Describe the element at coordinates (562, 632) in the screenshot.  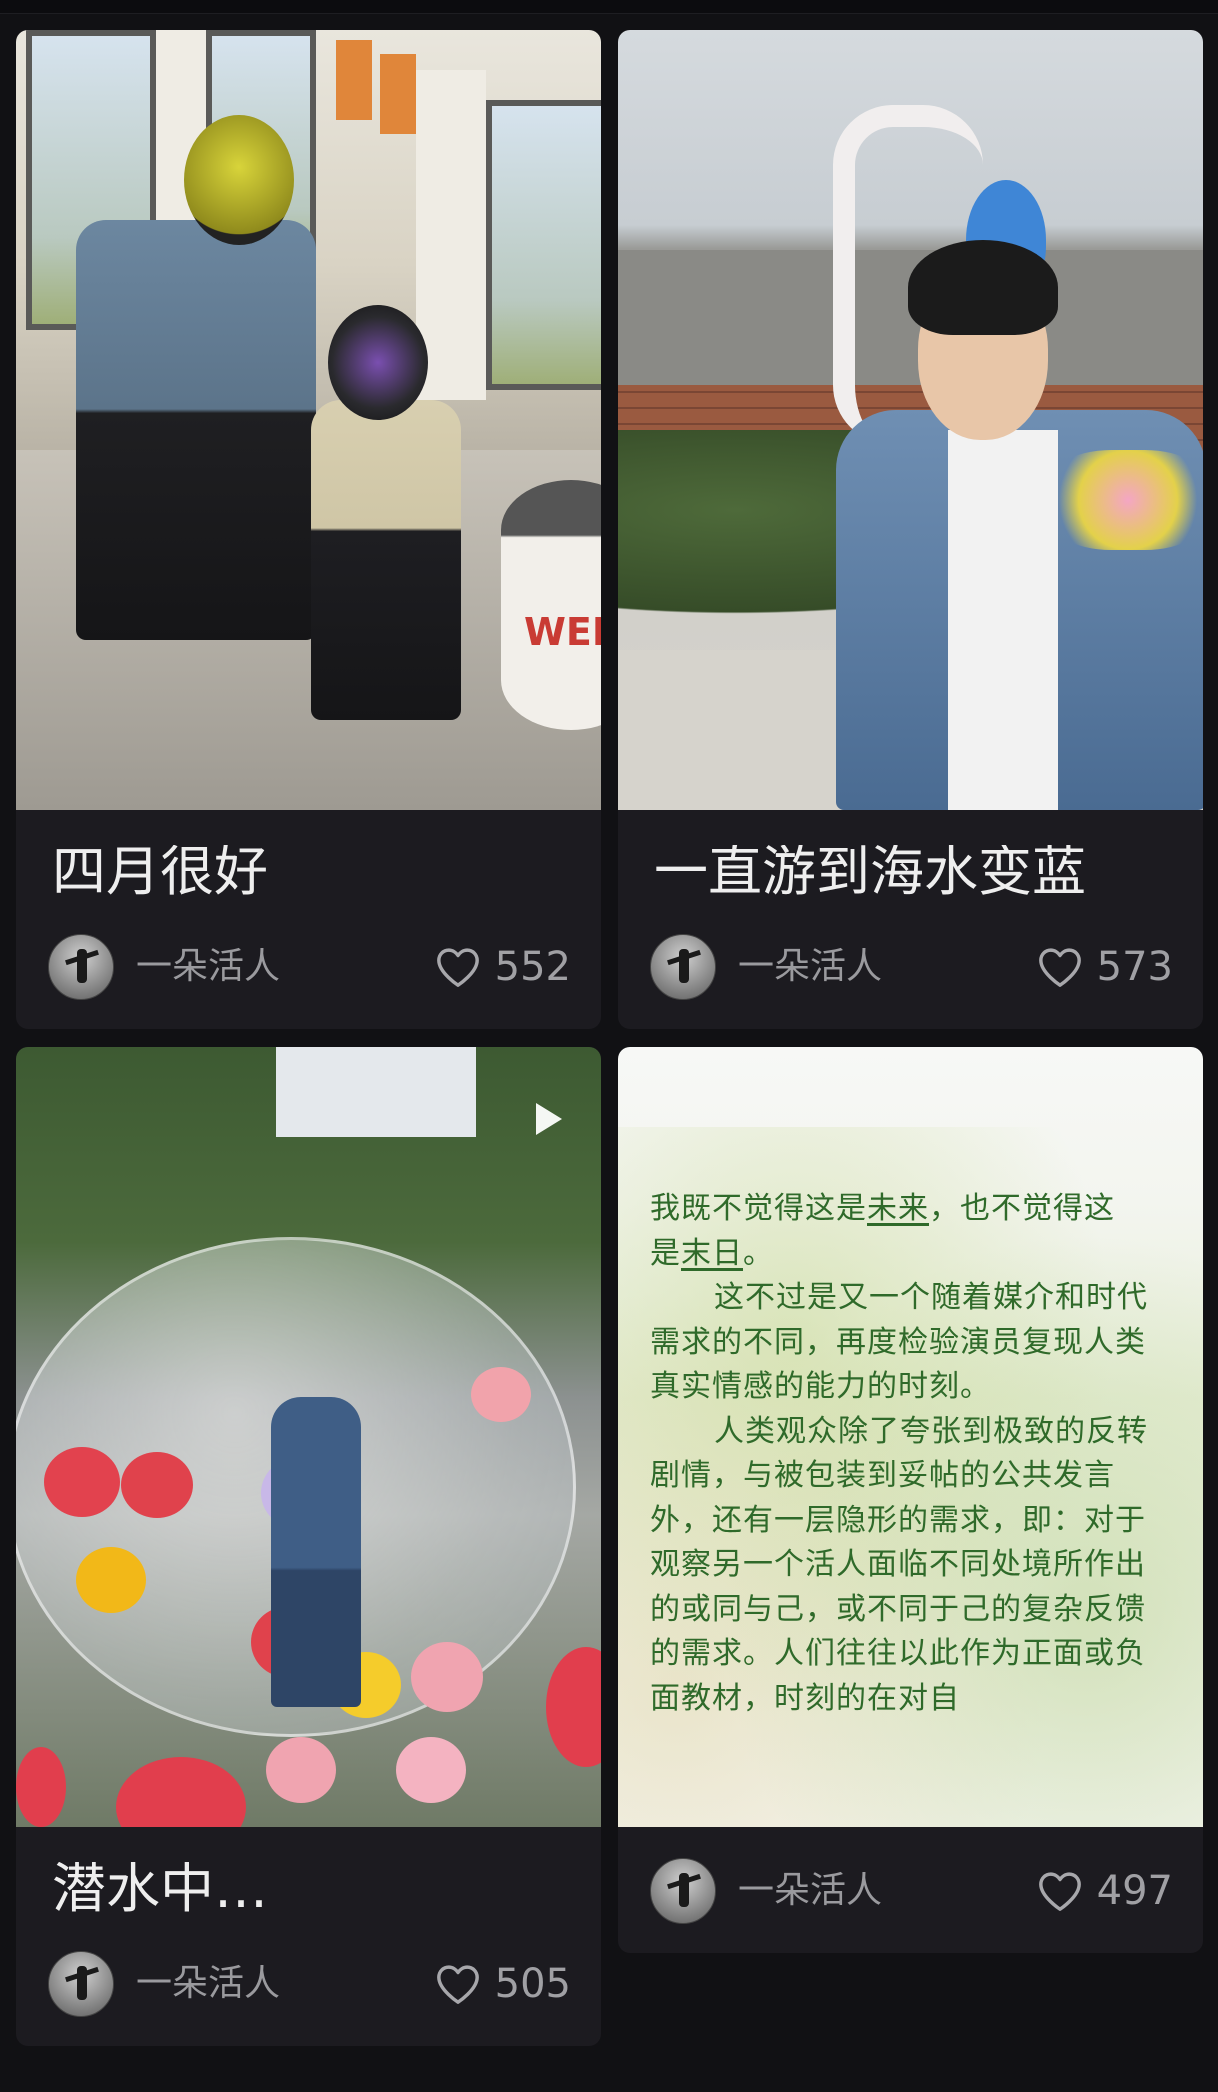
I see `drum-text: WEL` at that location.